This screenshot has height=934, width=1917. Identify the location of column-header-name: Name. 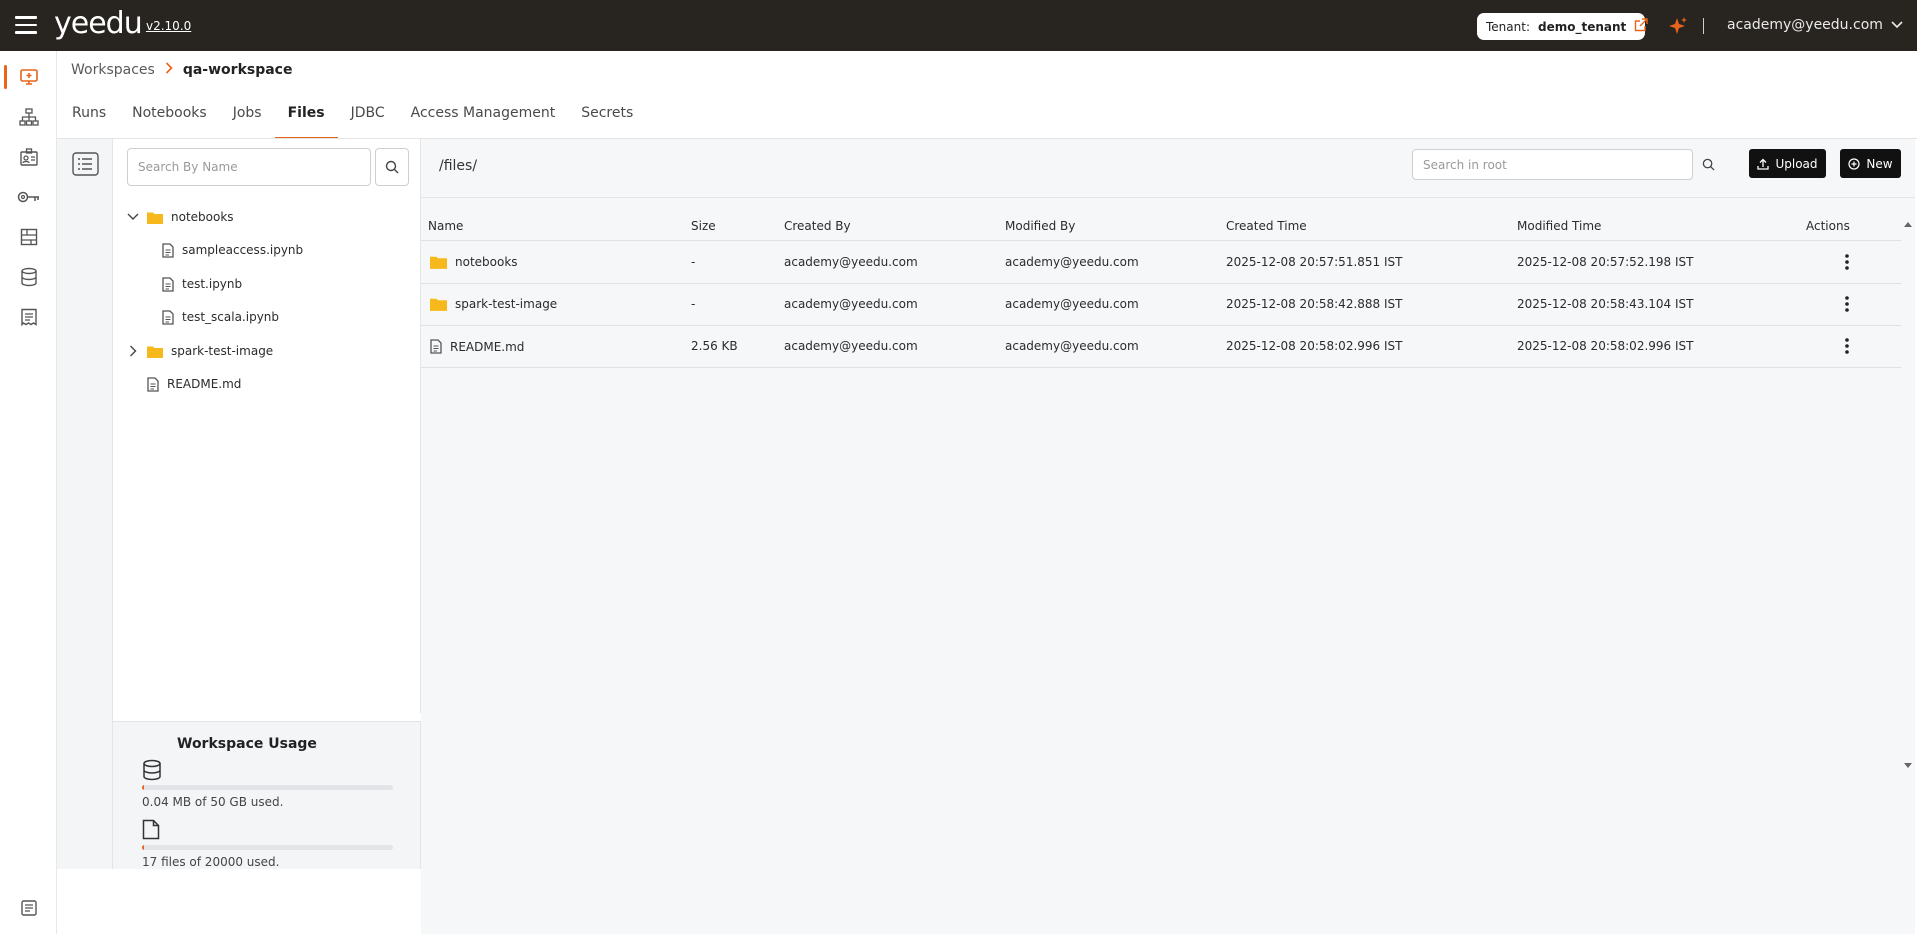
(445, 226).